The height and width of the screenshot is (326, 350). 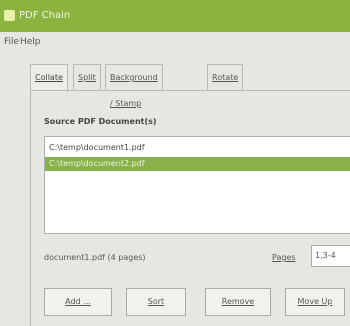 What do you see at coordinates (45, 15) in the screenshot?
I see `window-title: PDF Chain` at bounding box center [45, 15].